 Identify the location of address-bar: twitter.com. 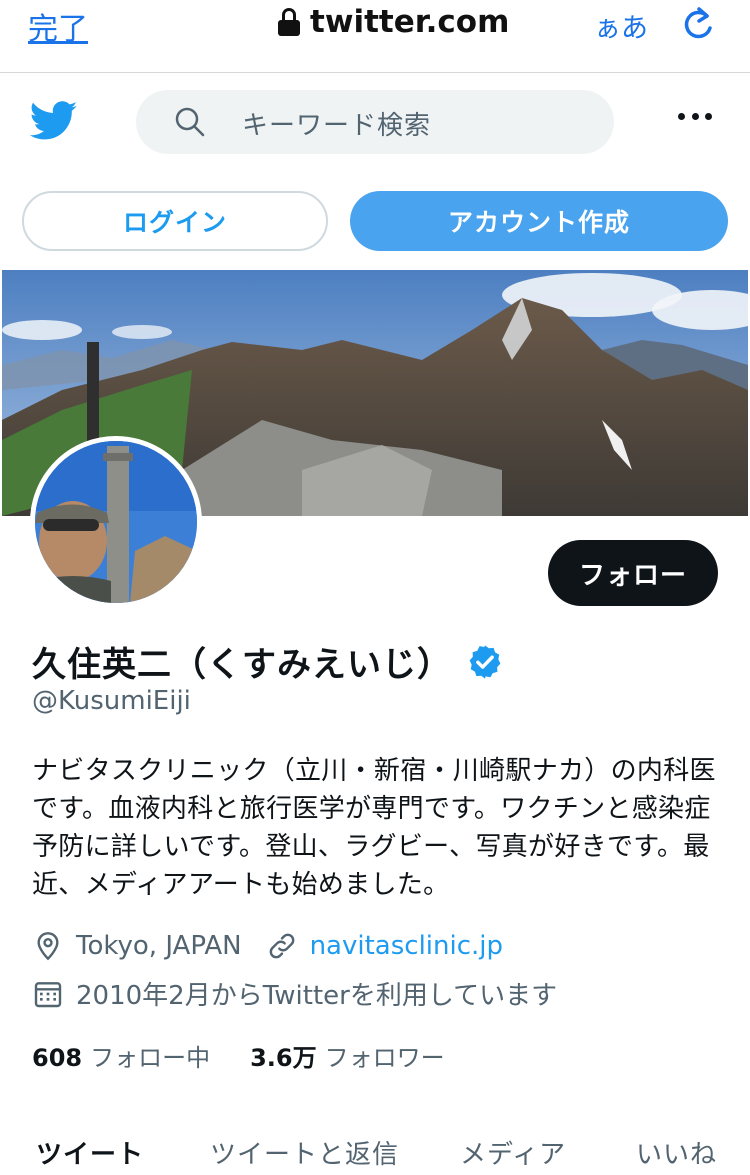
(393, 22).